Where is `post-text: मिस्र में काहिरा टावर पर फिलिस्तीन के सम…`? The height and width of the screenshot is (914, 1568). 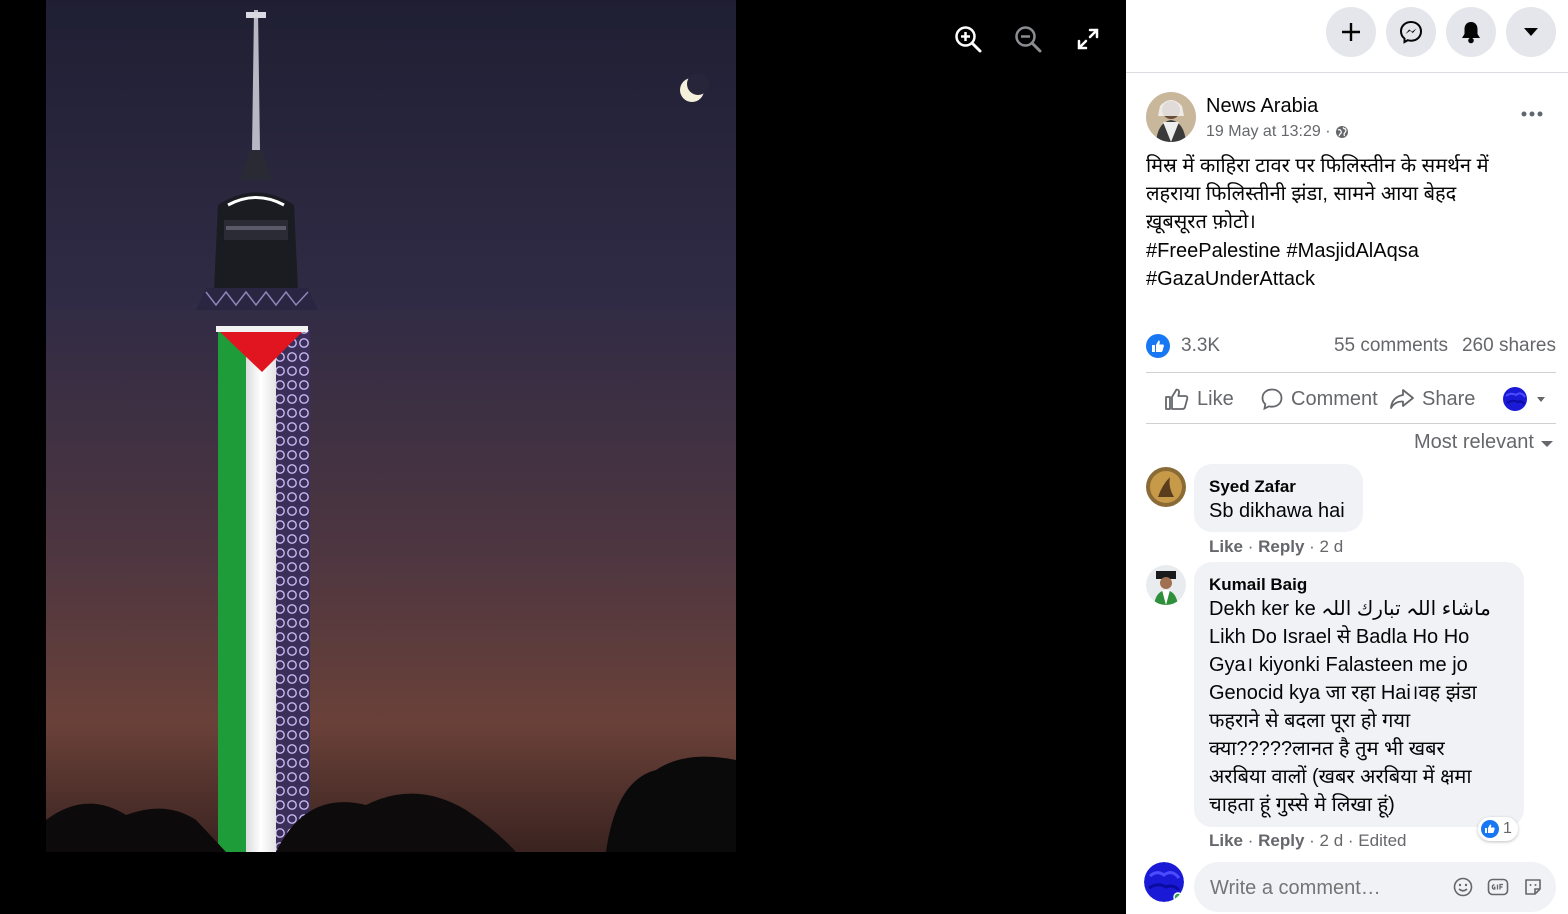
post-text: मिस्र में काहिरा टावर पर फिलिस्तीन के सम… is located at coordinates (1317, 194).